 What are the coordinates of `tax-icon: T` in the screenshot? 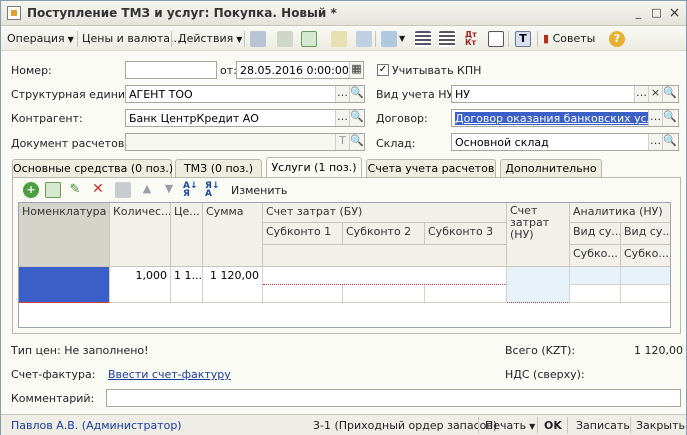 It's located at (523, 39).